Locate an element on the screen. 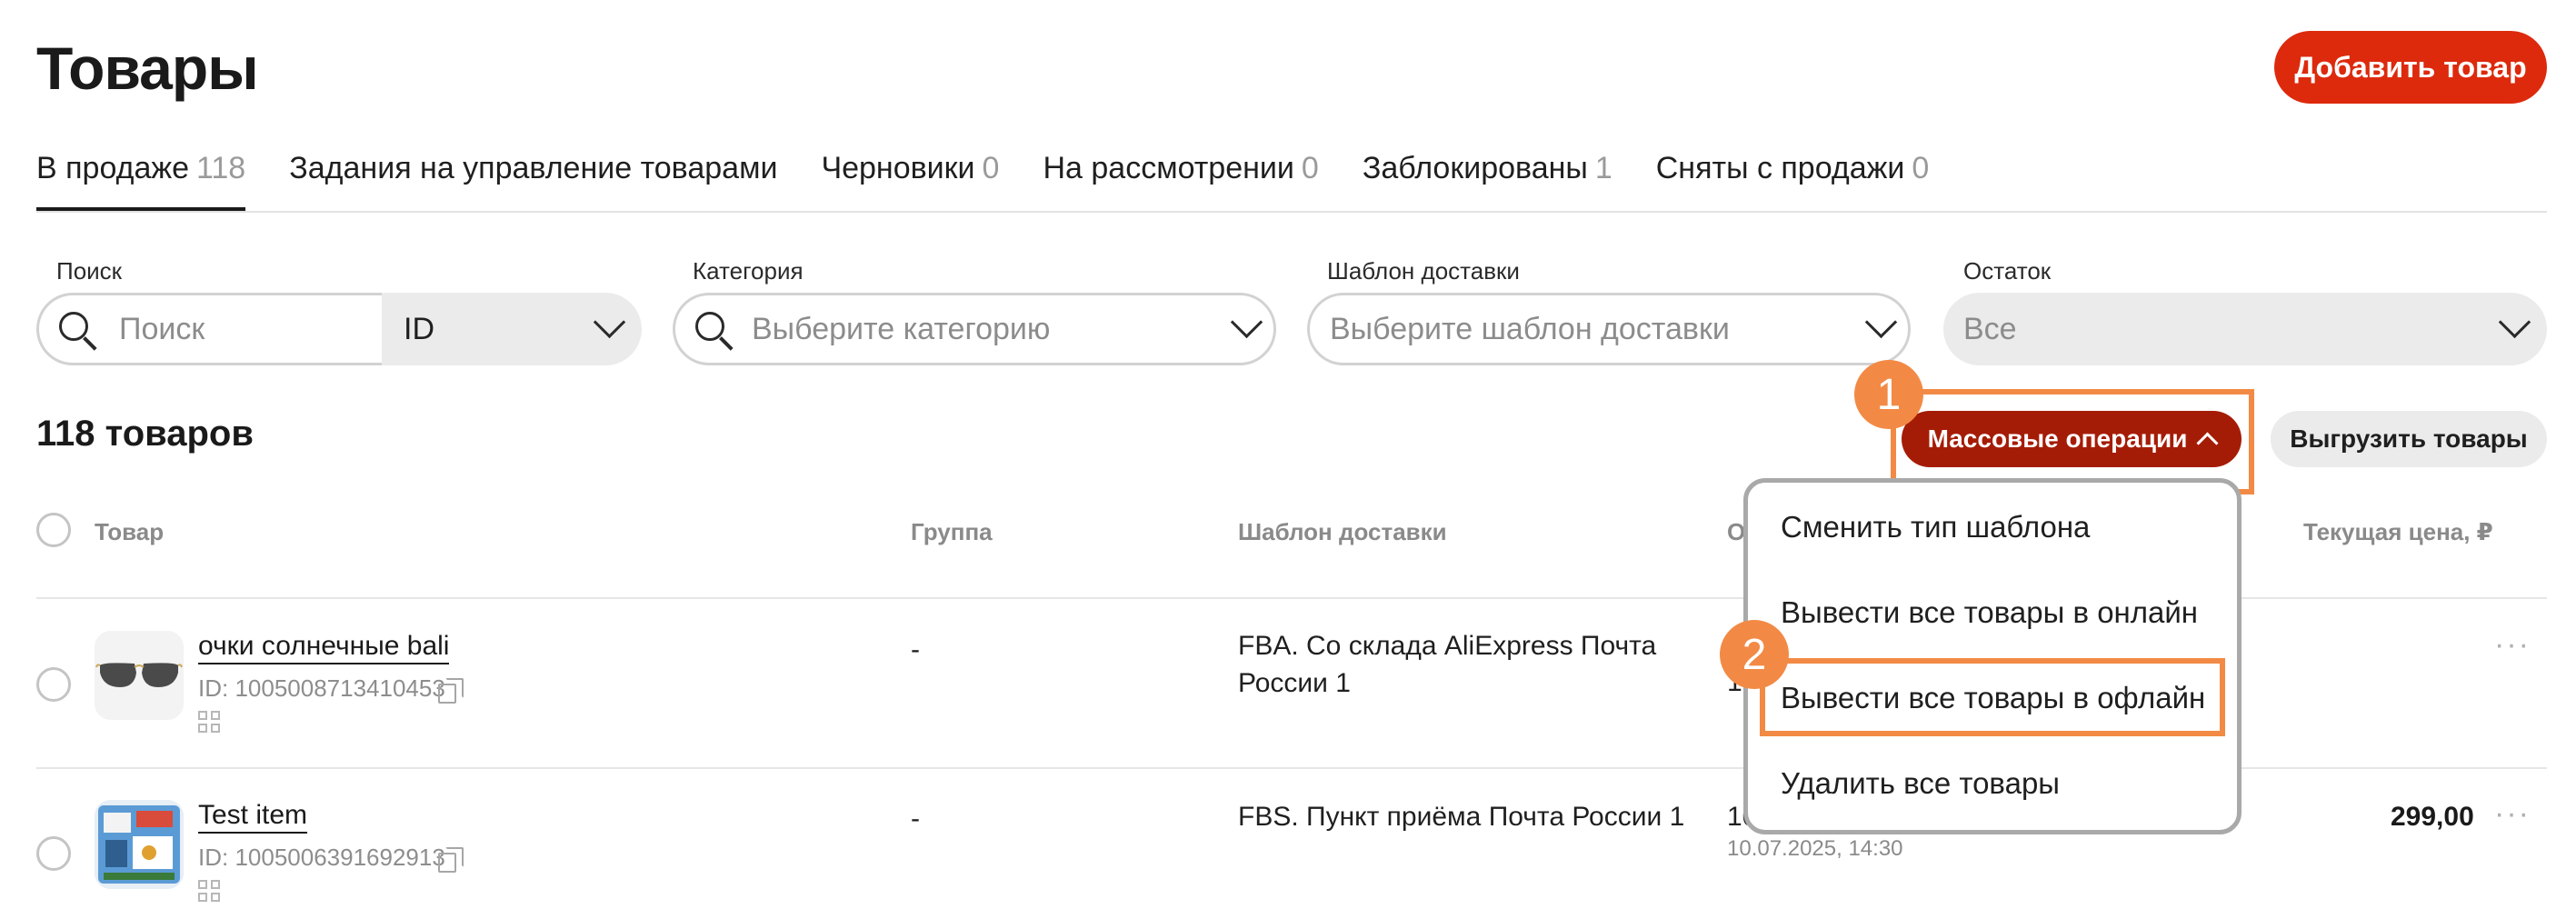  sunglasses-image is located at coordinates (139, 676).